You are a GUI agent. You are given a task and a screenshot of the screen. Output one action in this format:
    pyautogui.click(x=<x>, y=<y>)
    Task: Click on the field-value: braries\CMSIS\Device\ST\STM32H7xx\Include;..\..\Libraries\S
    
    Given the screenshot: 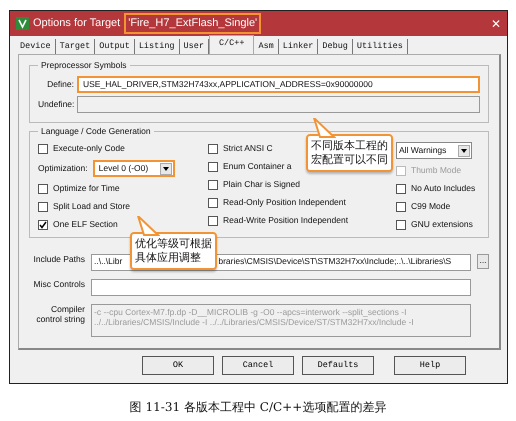 What is the action you would take?
    pyautogui.click(x=335, y=261)
    